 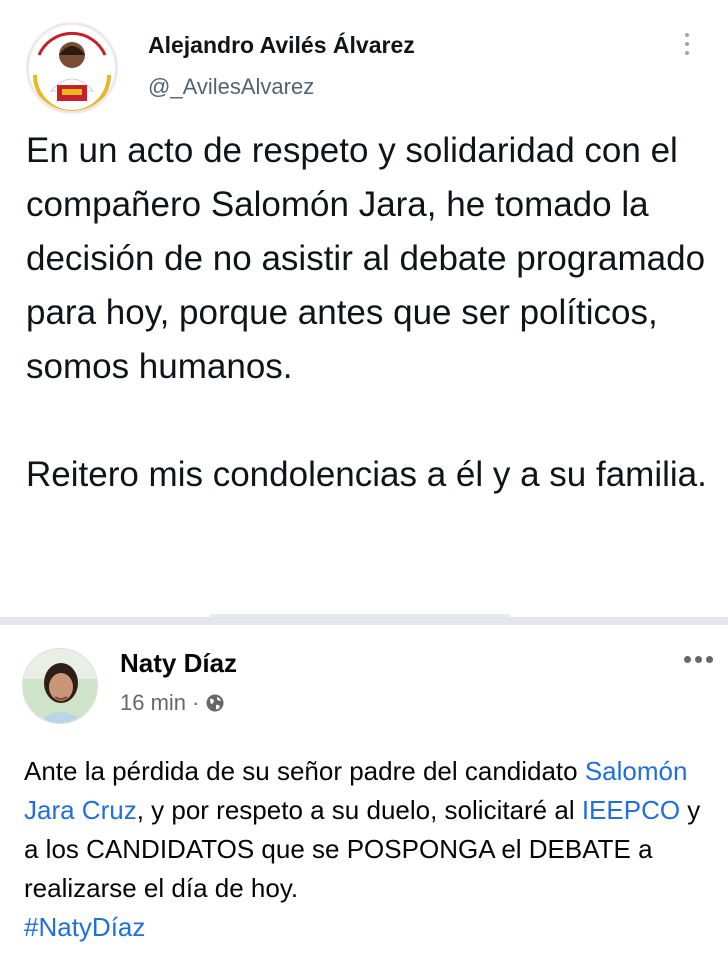 What do you see at coordinates (281, 45) in the screenshot?
I see `tweet-author-name: Alejandro Avilés Álvarez` at bounding box center [281, 45].